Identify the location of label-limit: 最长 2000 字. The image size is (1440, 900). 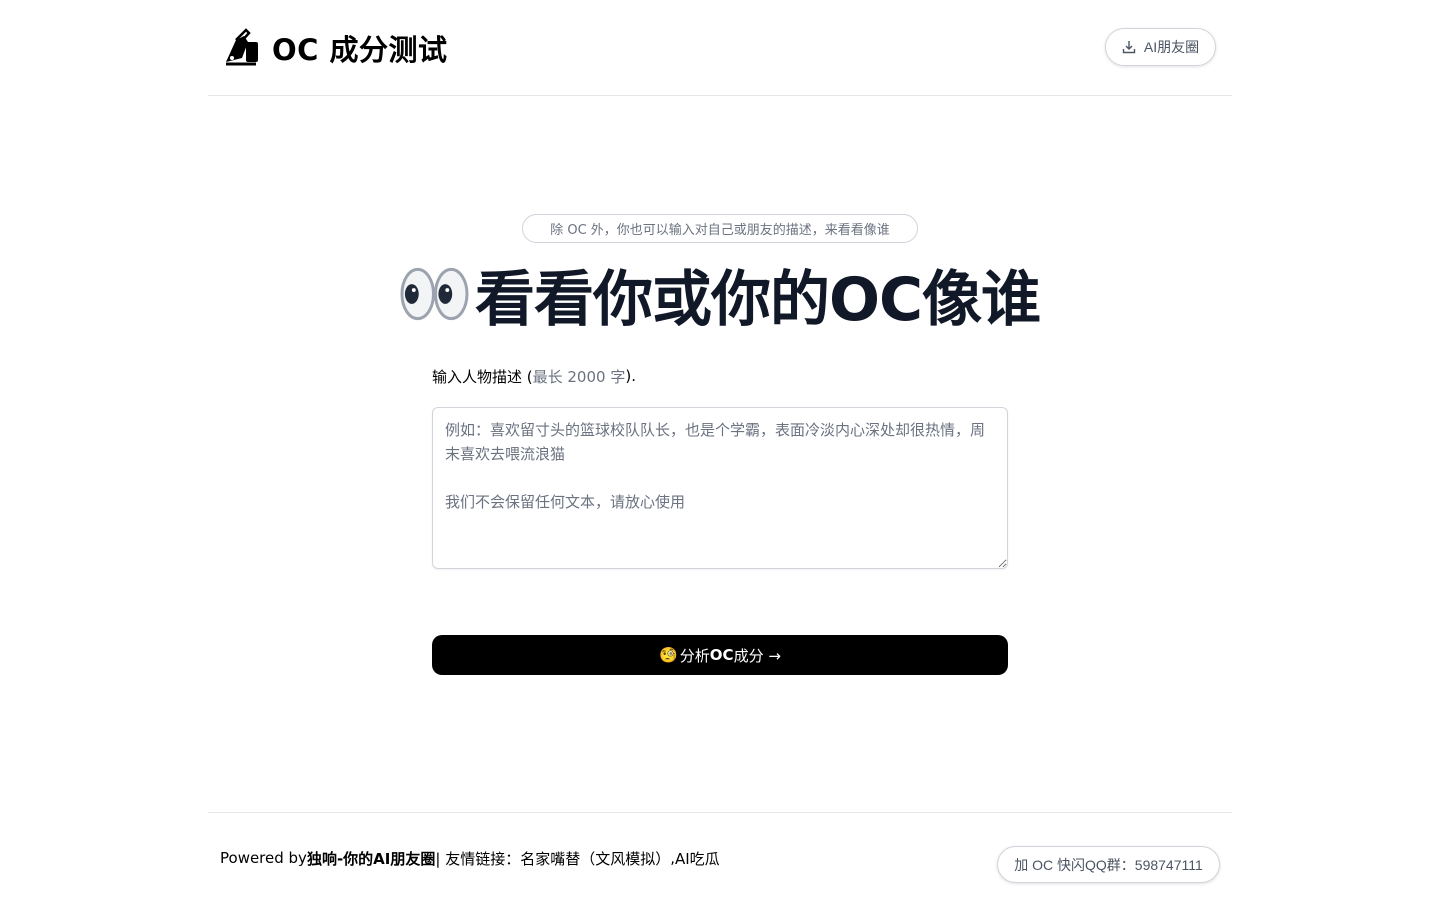
(579, 376).